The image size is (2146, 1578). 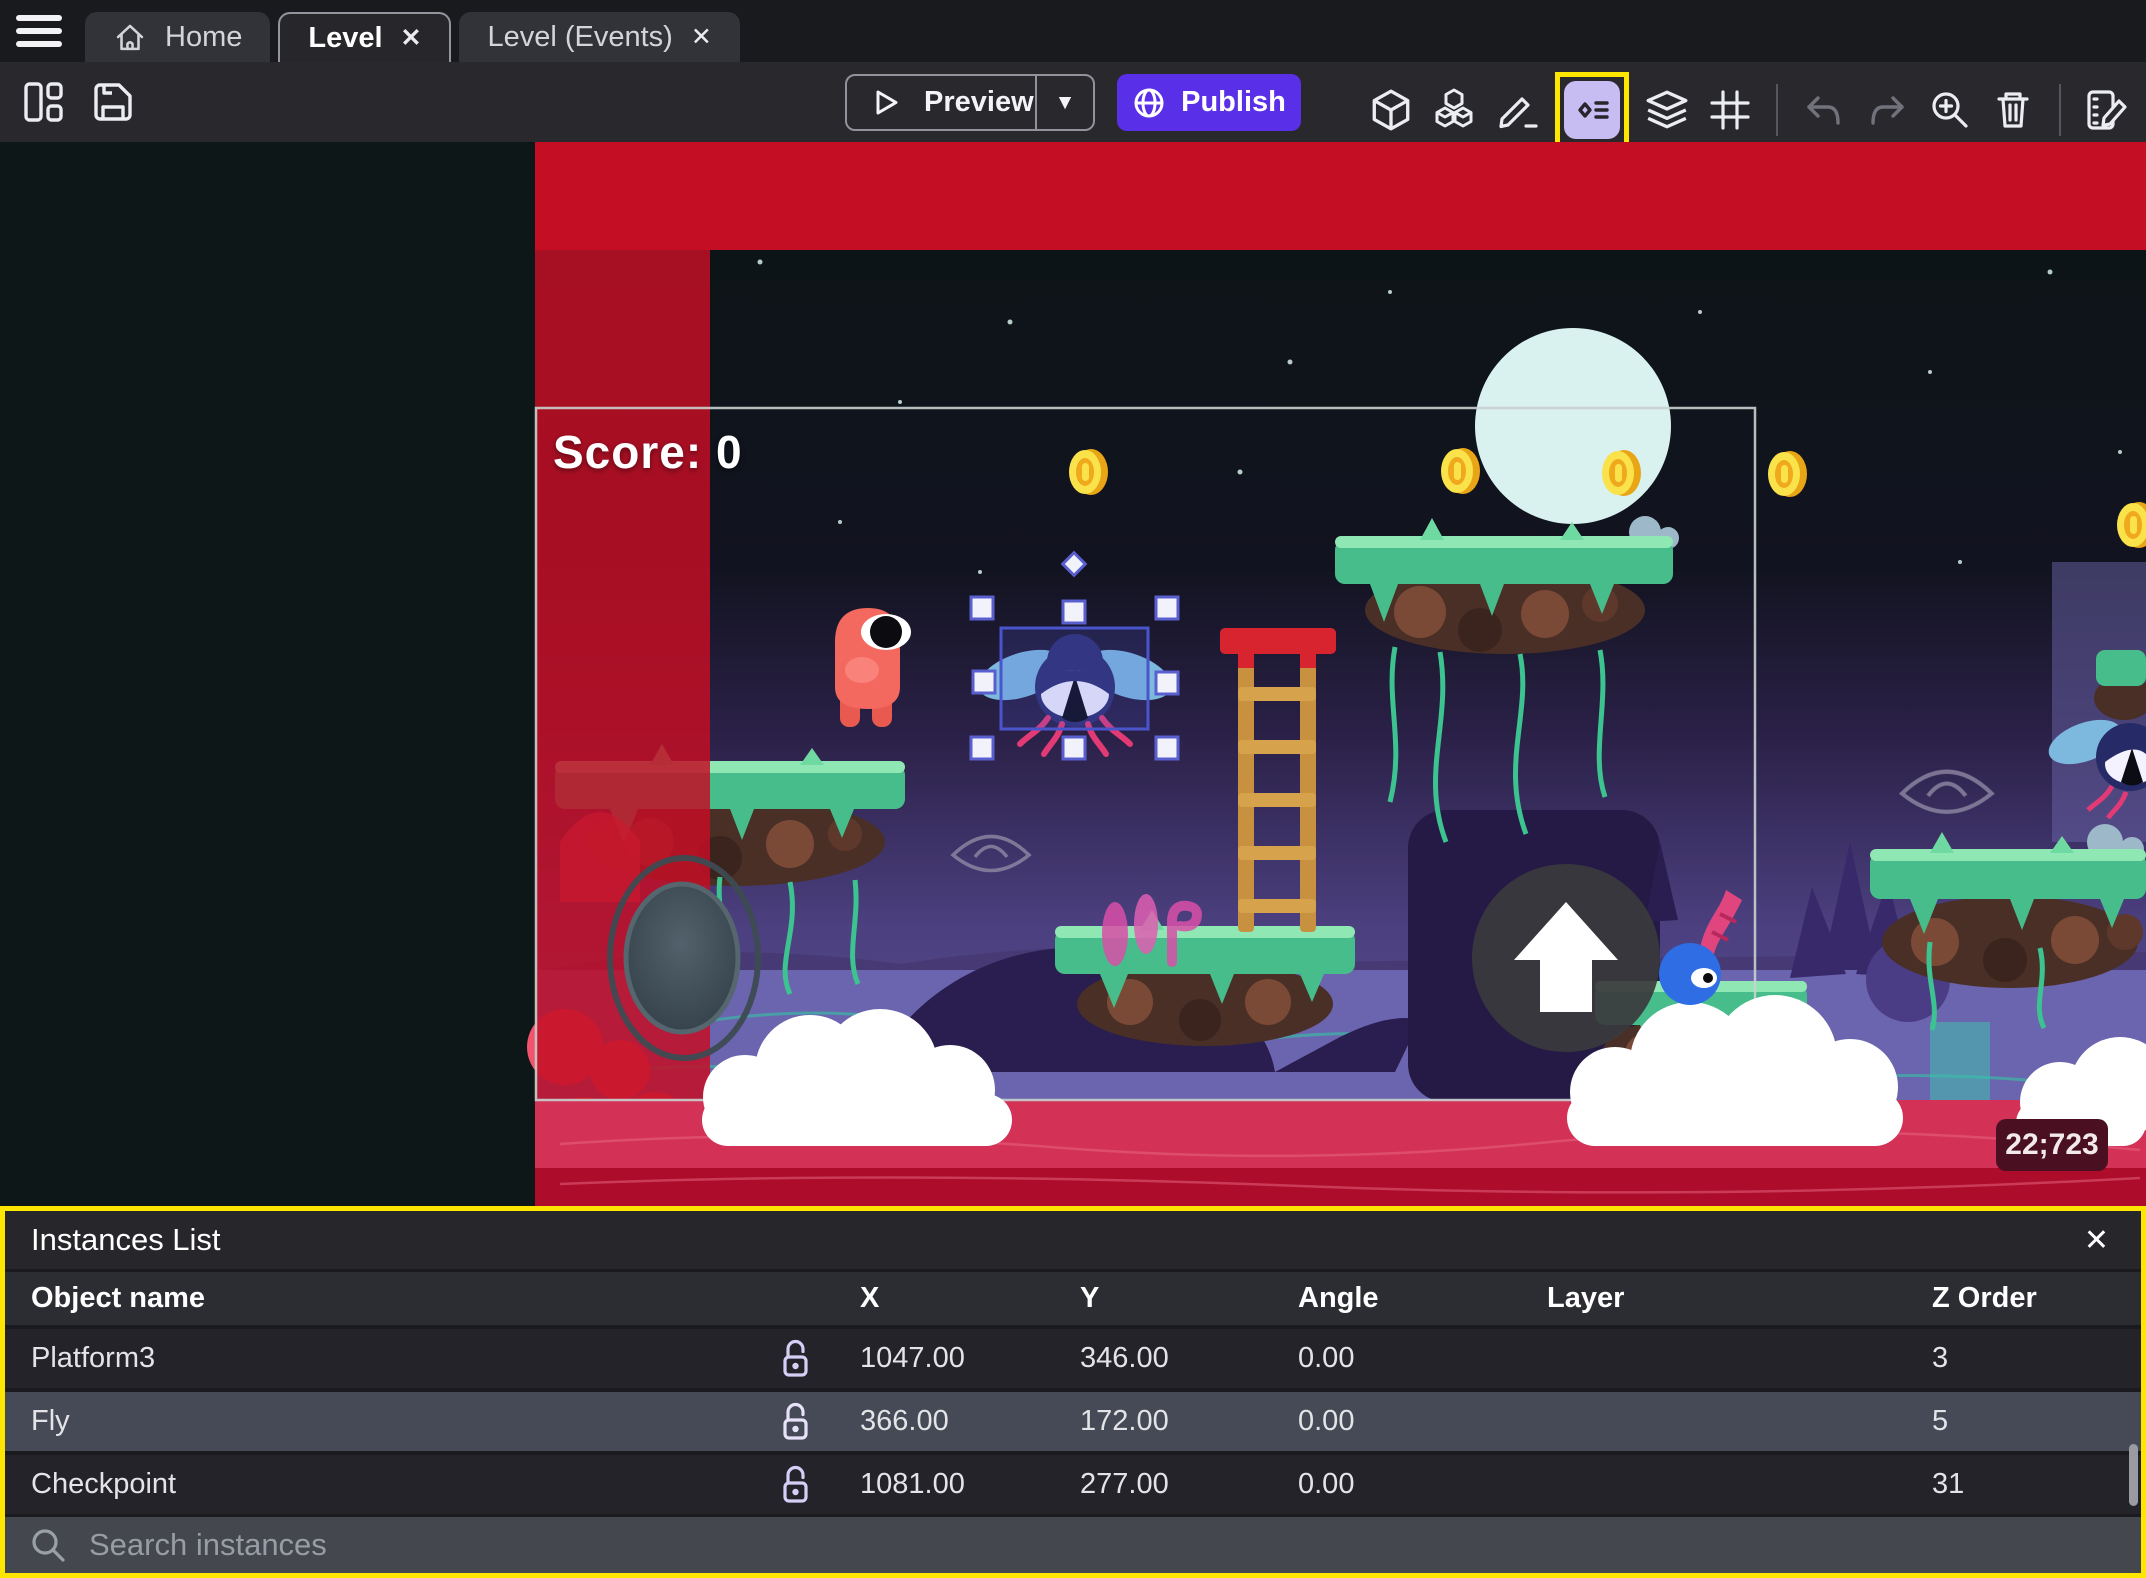 What do you see at coordinates (1073, 1297) in the screenshot?
I see `table-header: Object name X Y Angle Layer Z Order` at bounding box center [1073, 1297].